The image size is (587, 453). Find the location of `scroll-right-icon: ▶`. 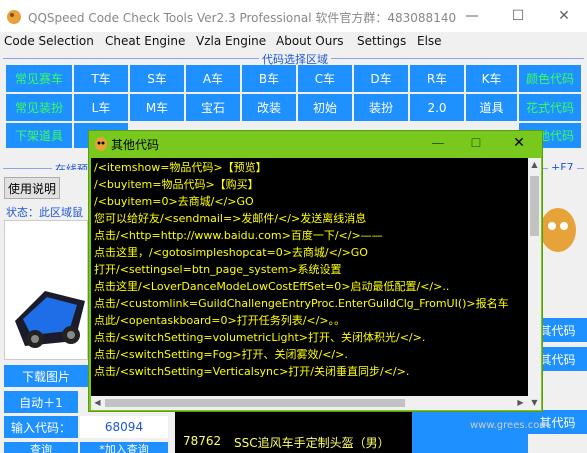

scroll-right-icon: ▶ is located at coordinates (520, 403).